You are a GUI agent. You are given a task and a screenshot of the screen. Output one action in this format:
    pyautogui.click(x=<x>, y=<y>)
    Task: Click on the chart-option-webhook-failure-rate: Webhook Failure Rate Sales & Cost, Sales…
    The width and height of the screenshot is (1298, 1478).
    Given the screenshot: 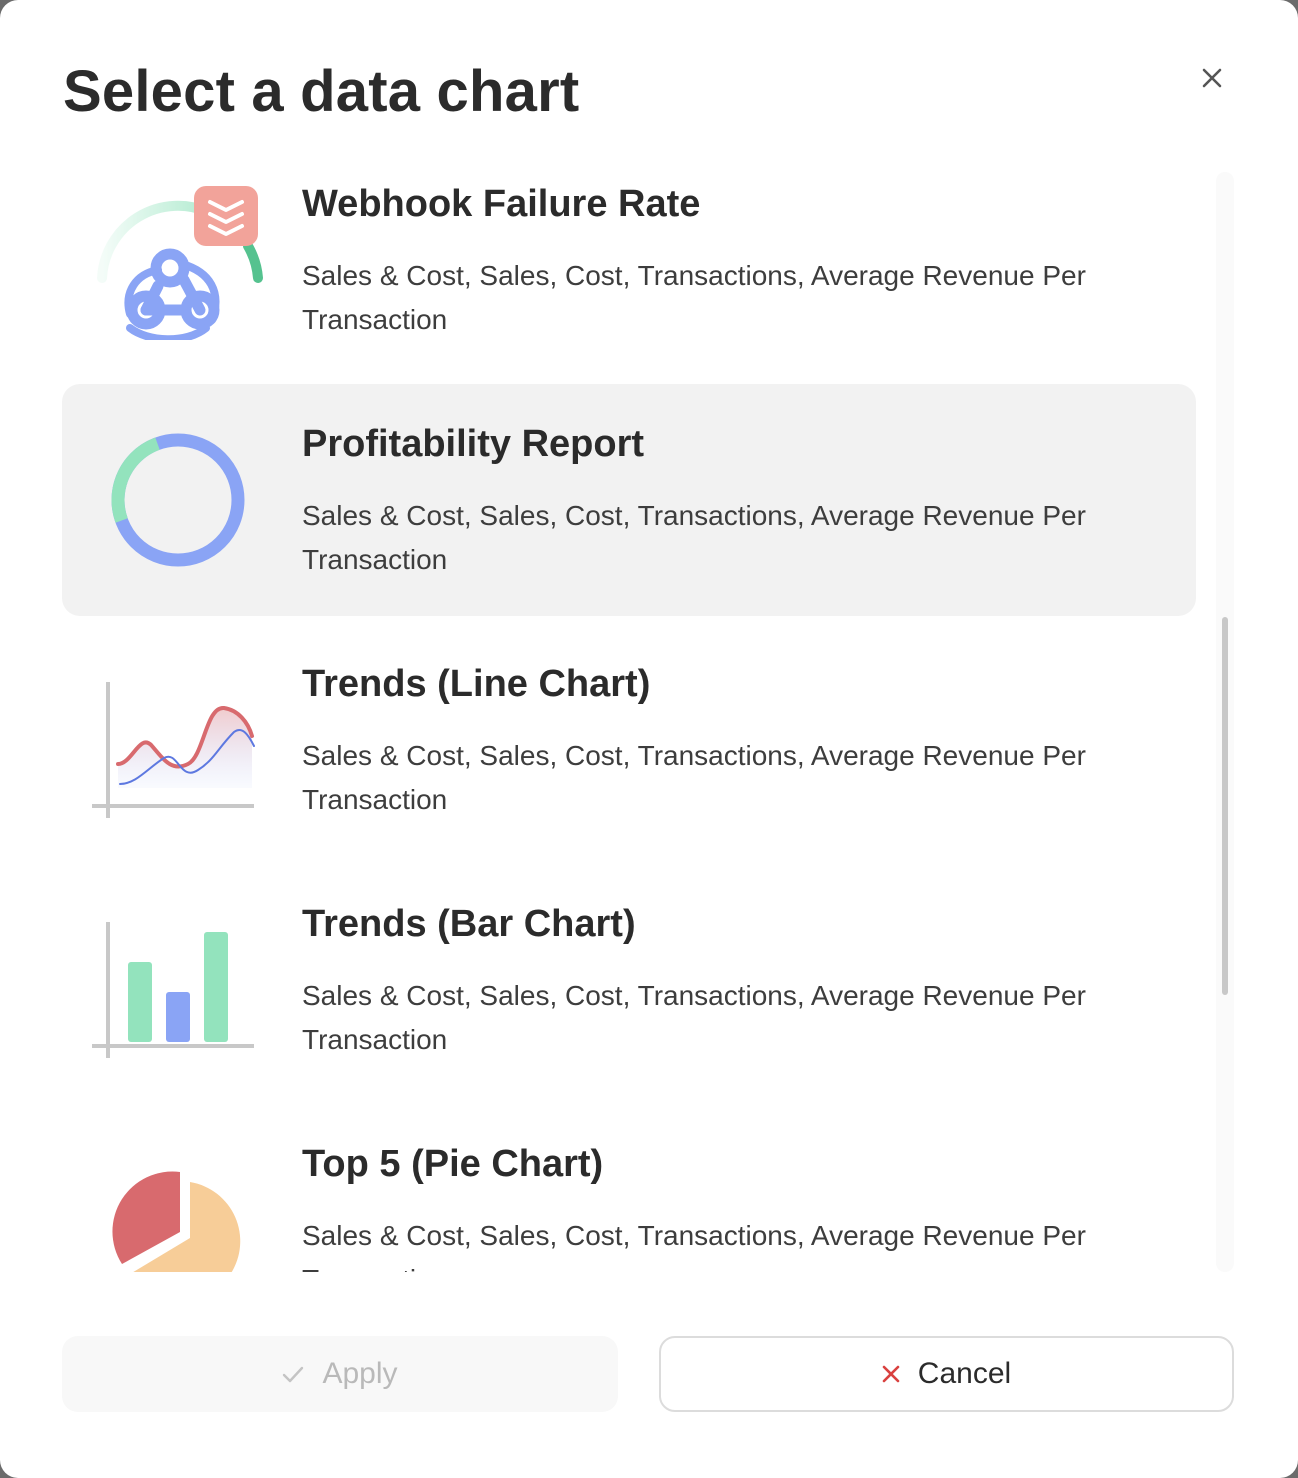 What is the action you would take?
    pyautogui.click(x=629, y=274)
    